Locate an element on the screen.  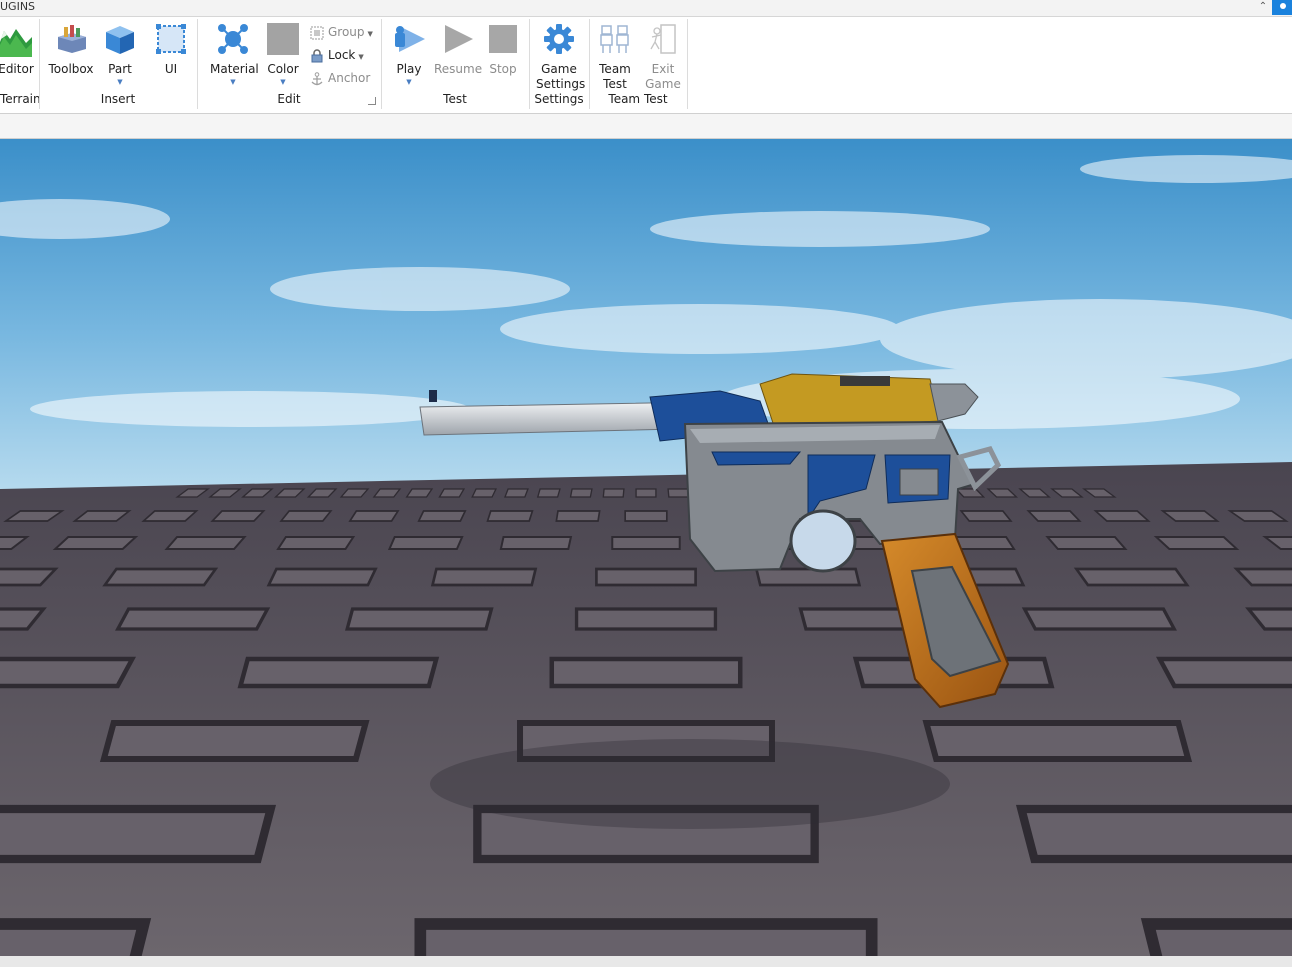
group-button: Group ▼ is located at coordinates (341, 32).